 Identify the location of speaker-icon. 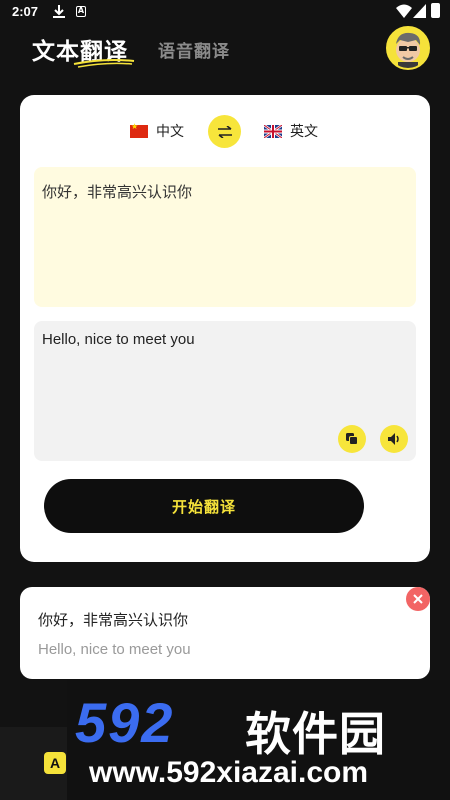
(393, 439).